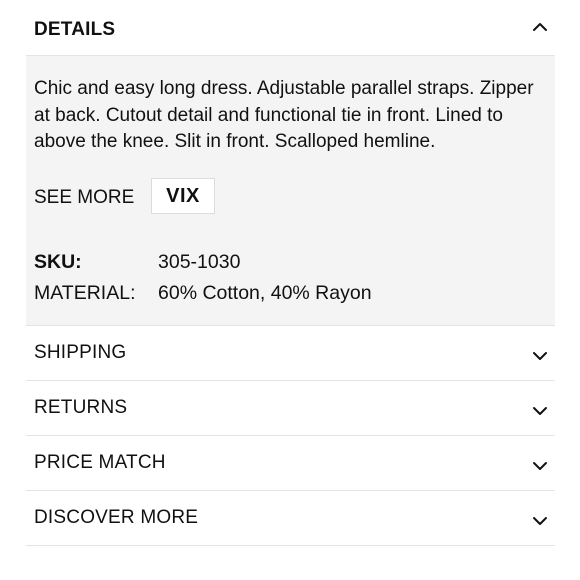 Image resolution: width=580 pixels, height=580 pixels. I want to click on price-match-section-header: PRICE MATCH, so click(290, 463).